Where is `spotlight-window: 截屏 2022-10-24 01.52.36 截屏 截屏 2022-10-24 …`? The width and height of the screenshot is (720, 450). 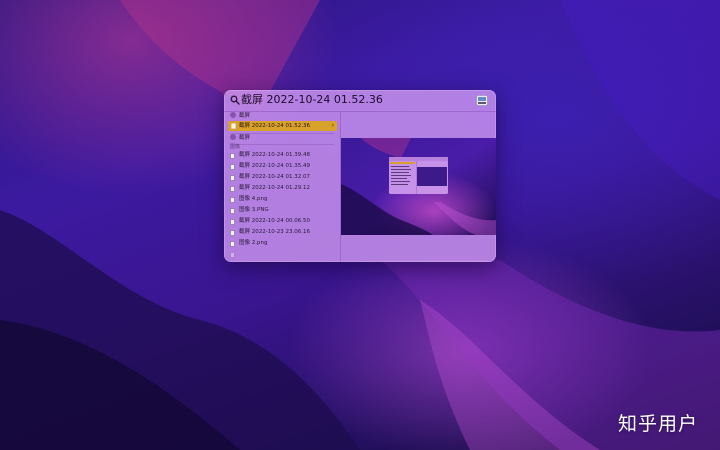 spotlight-window: 截屏 2022-10-24 01.52.36 截屏 截屏 2022-10-24 … is located at coordinates (360, 176).